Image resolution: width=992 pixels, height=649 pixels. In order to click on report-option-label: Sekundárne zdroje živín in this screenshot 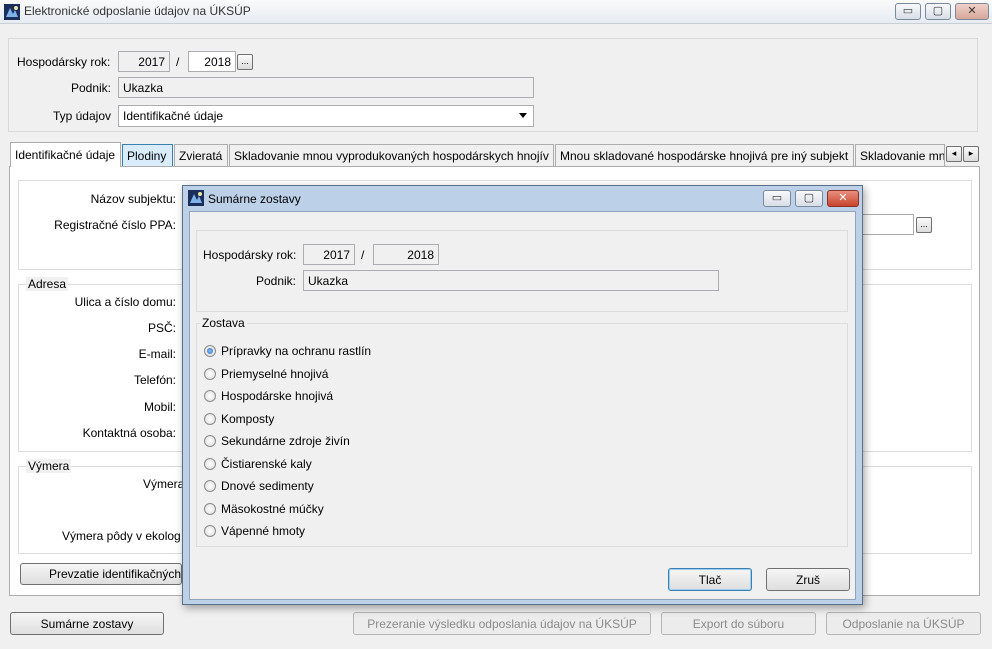, I will do `click(285, 441)`.